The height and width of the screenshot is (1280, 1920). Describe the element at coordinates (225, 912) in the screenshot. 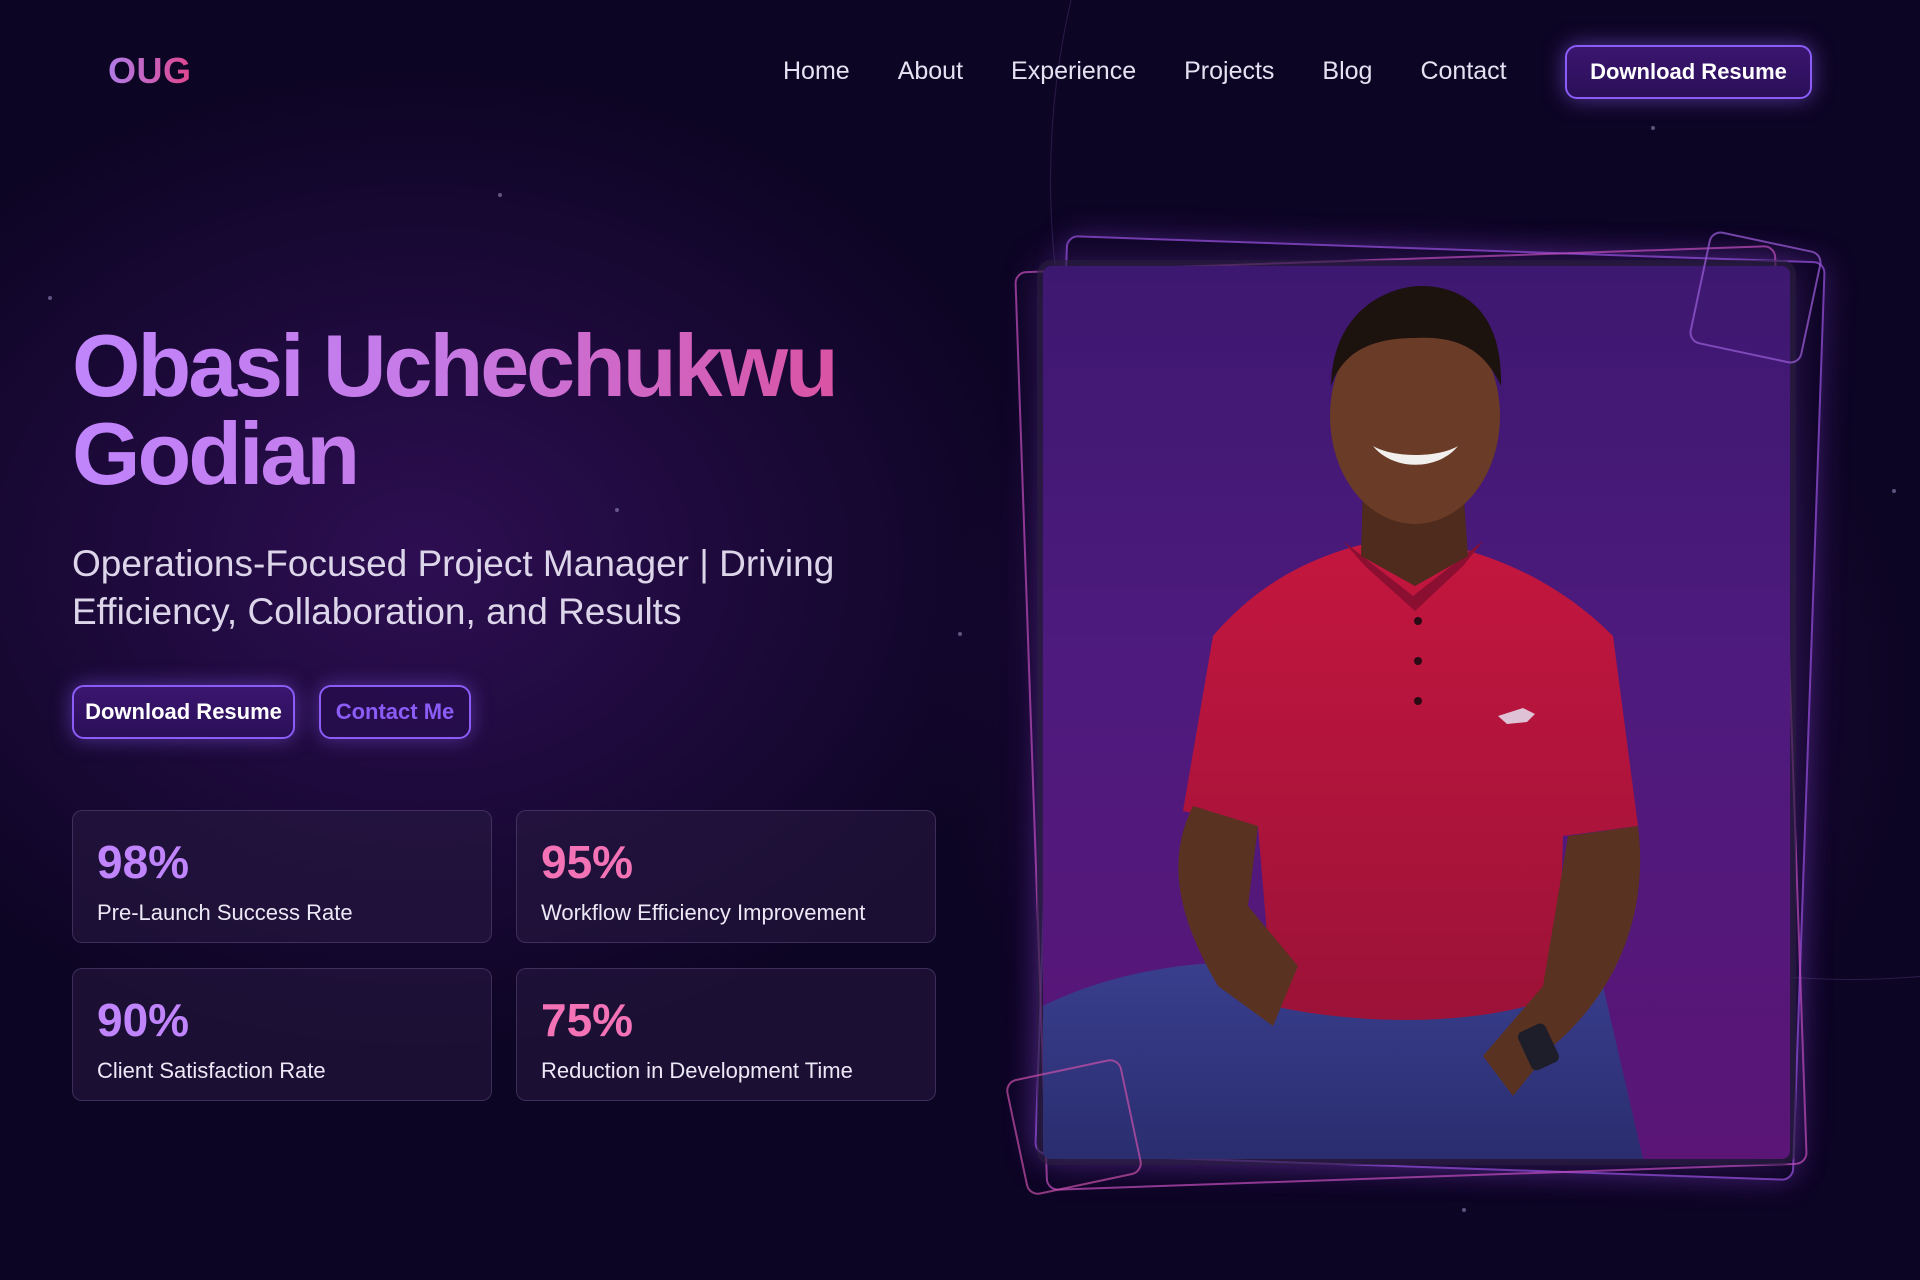

I see `stat-label: Pre-Launch Success Rate` at that location.